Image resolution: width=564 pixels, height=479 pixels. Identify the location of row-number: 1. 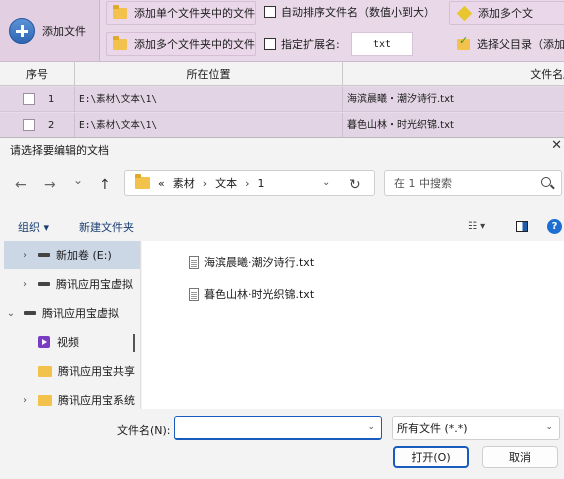
(51, 99).